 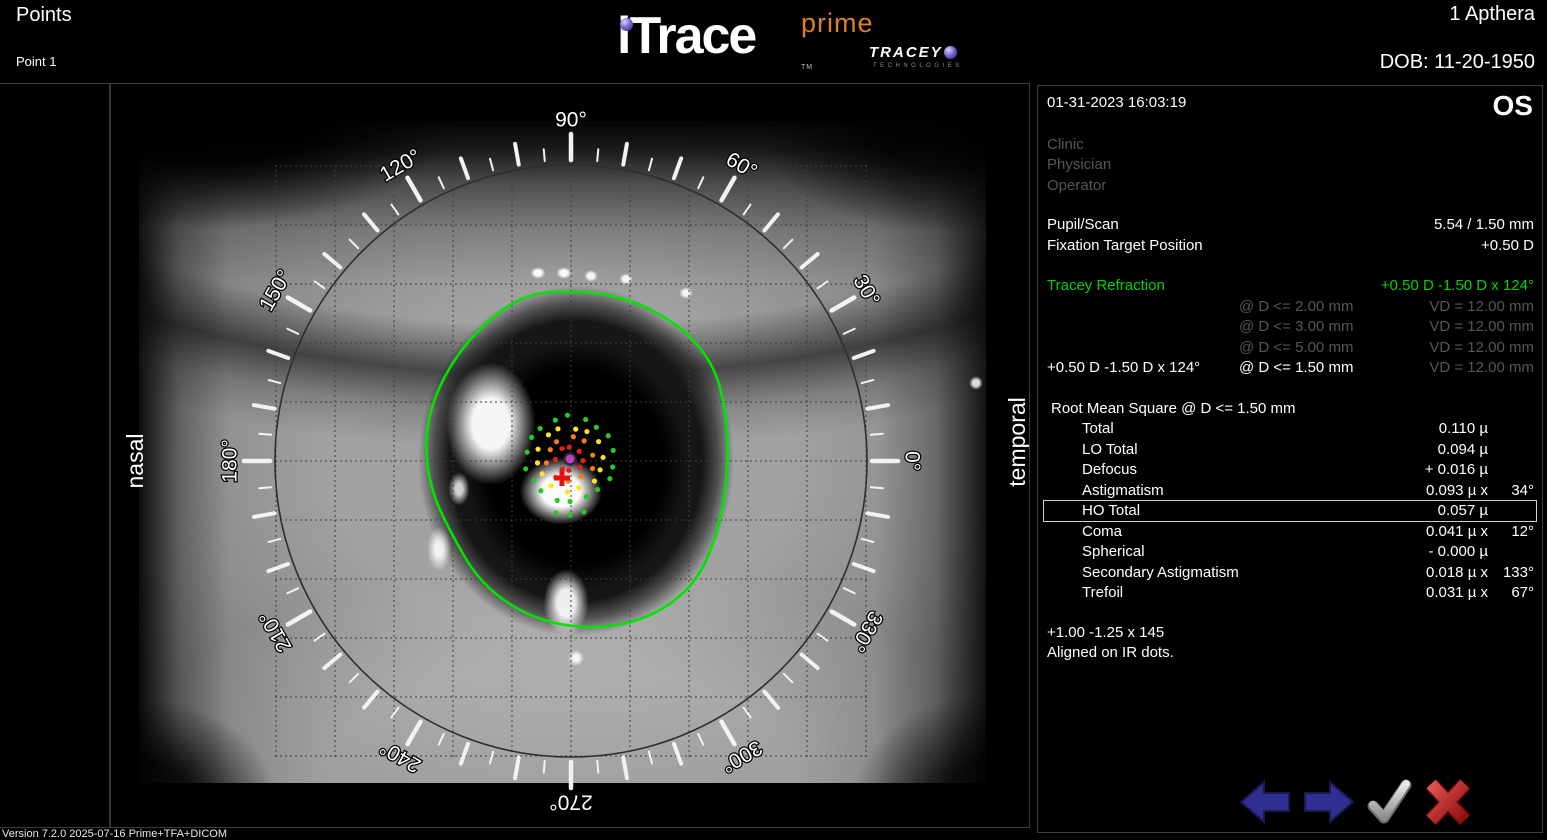 I want to click on rms-value: - 0.000 µ, so click(x=1458, y=551).